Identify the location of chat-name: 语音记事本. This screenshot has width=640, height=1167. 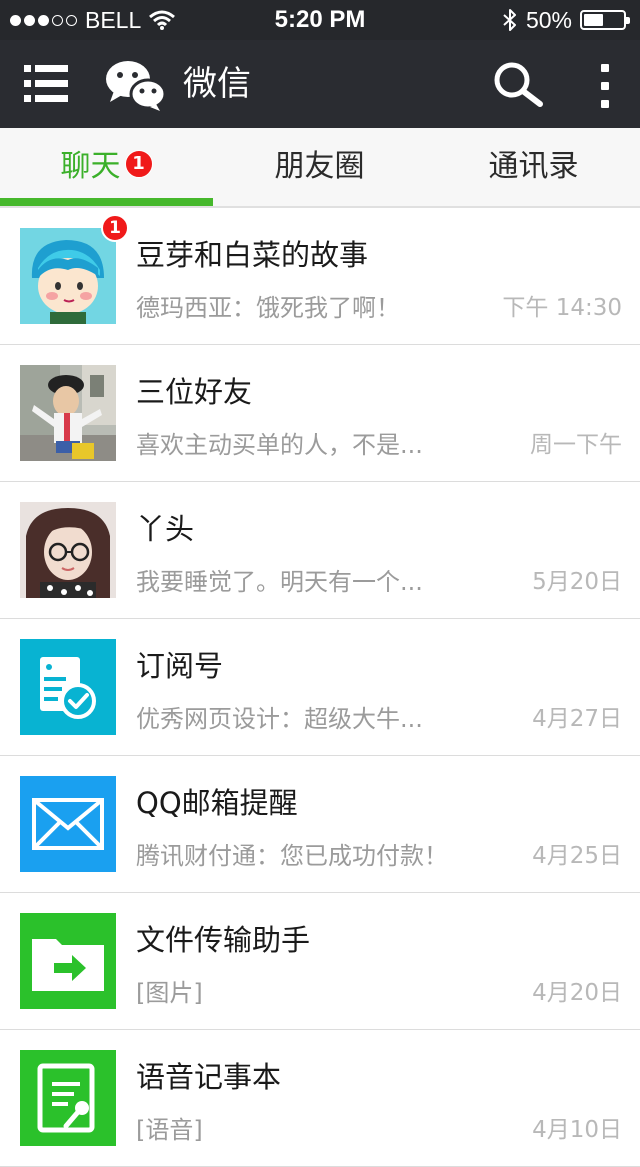
(209, 1077).